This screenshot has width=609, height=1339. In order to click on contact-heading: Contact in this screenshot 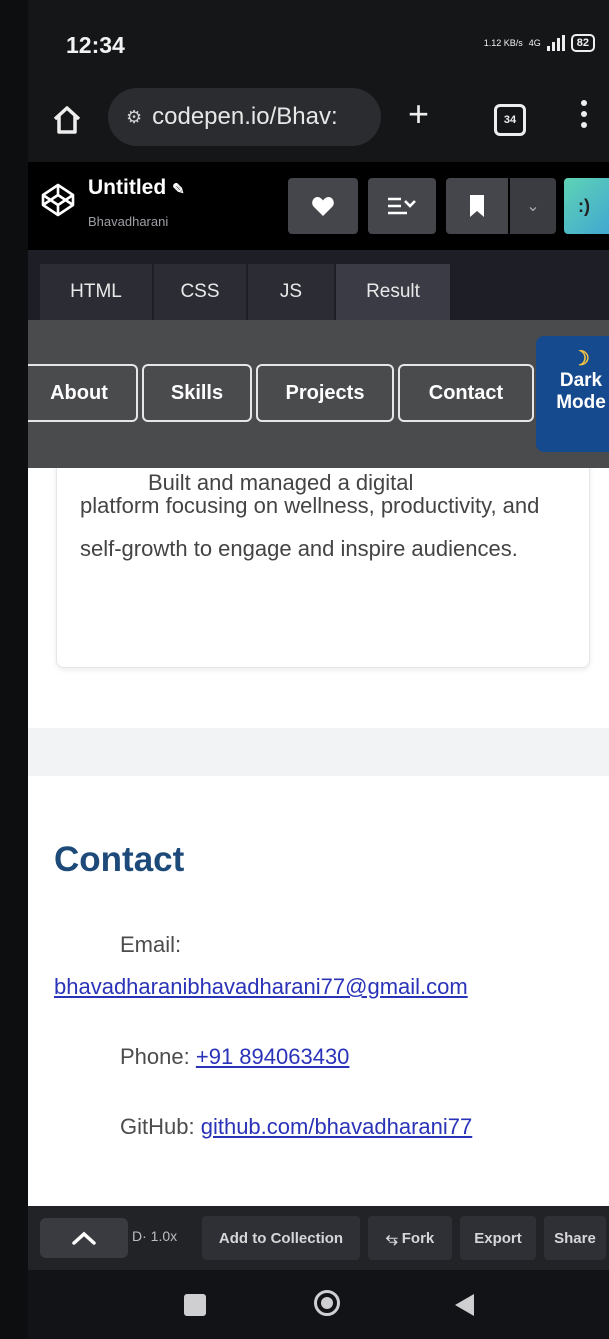, I will do `click(119, 859)`.